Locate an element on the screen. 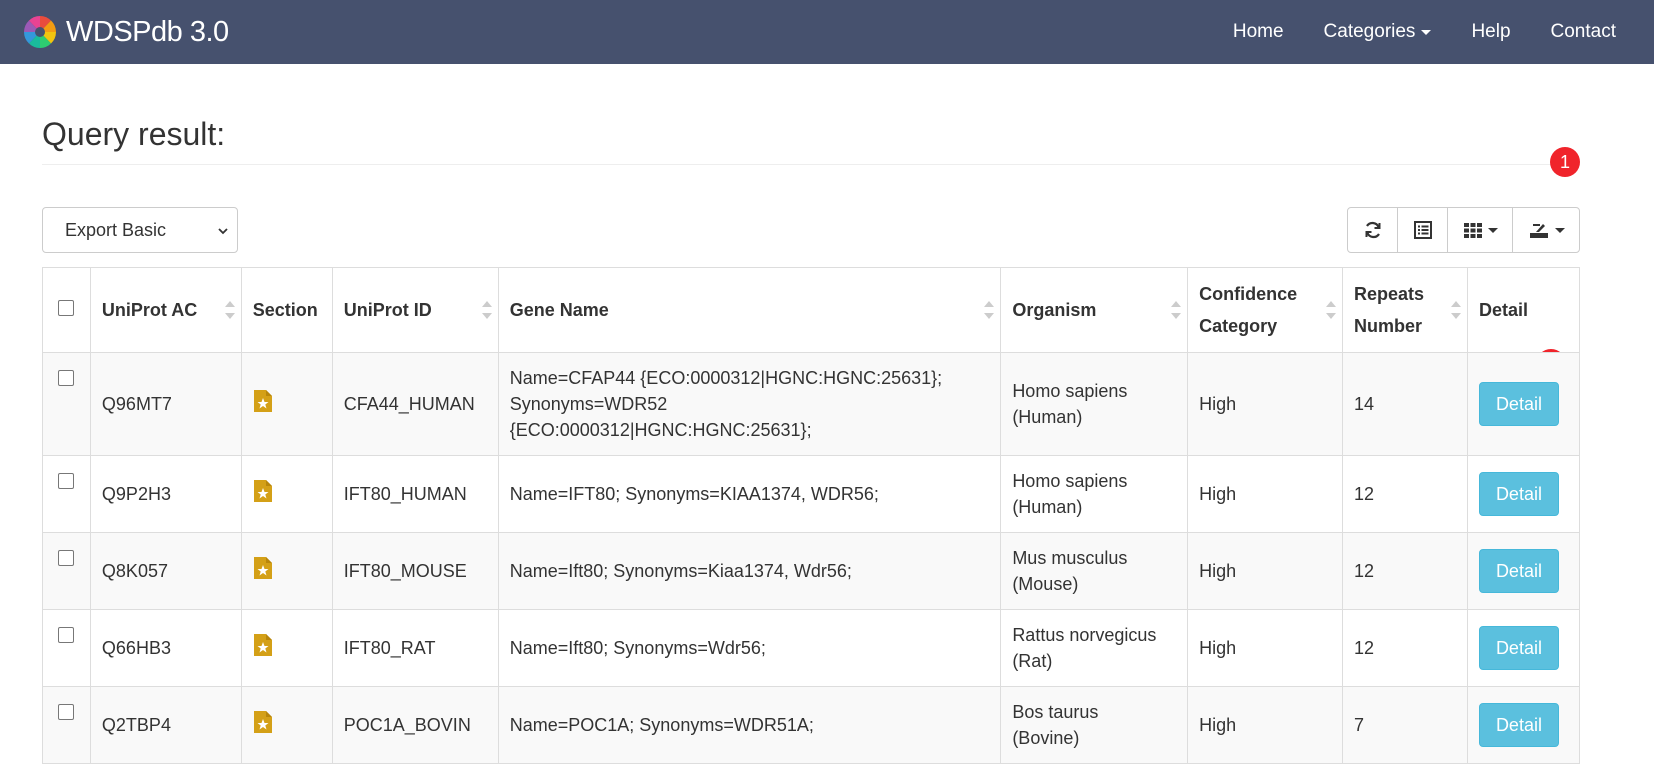 This screenshot has height=768, width=1654. export-select: Export Basic is located at coordinates (140, 230).